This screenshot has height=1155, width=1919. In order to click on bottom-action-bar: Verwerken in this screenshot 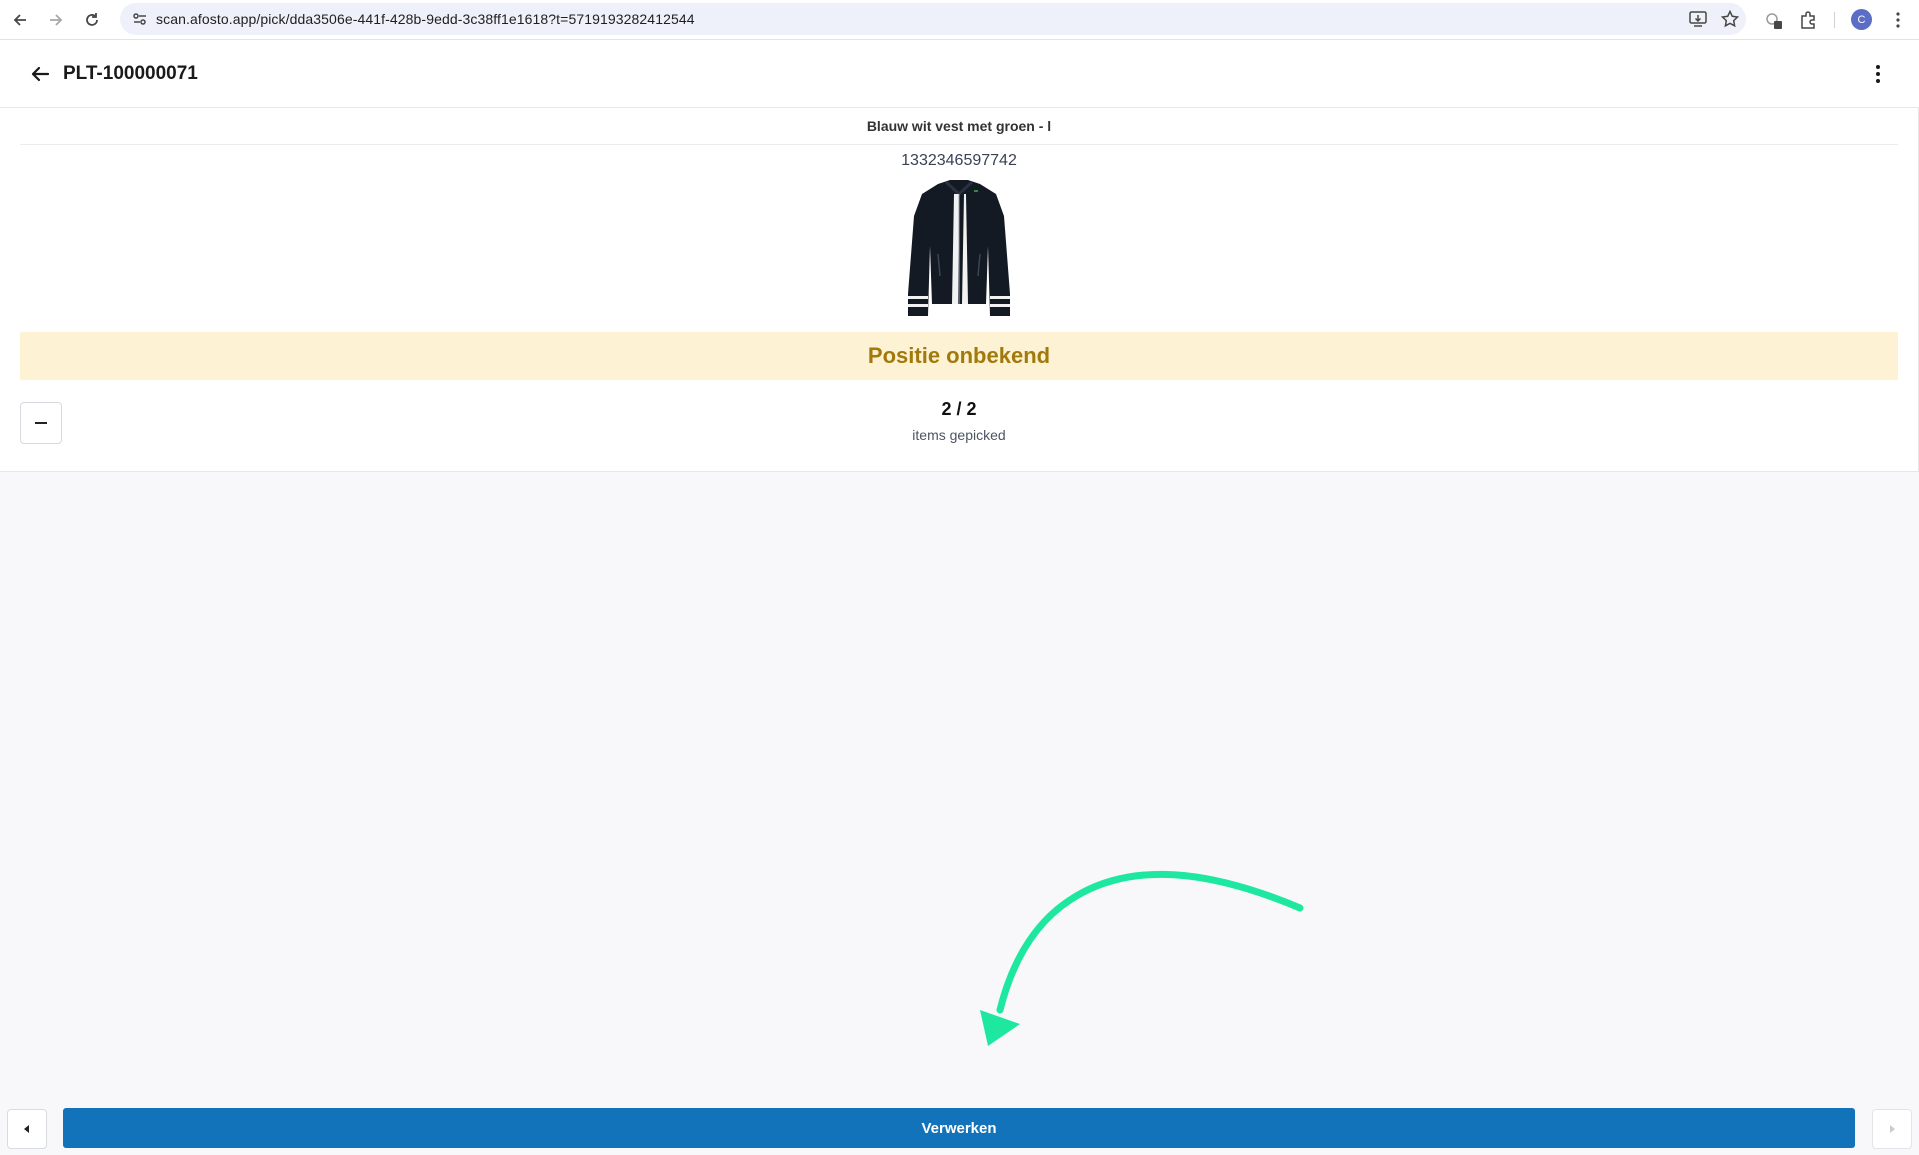, I will do `click(959, 1127)`.